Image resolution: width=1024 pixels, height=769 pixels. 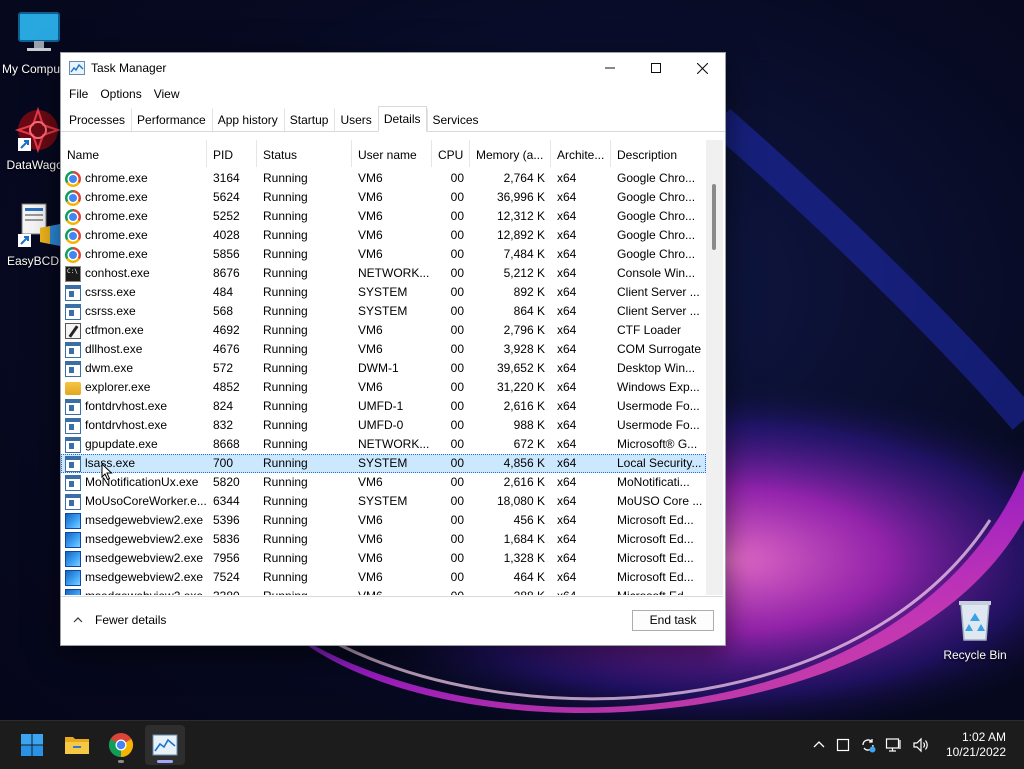 I want to click on show-hidden-icons-chevron-icon, so click(x=819, y=745).